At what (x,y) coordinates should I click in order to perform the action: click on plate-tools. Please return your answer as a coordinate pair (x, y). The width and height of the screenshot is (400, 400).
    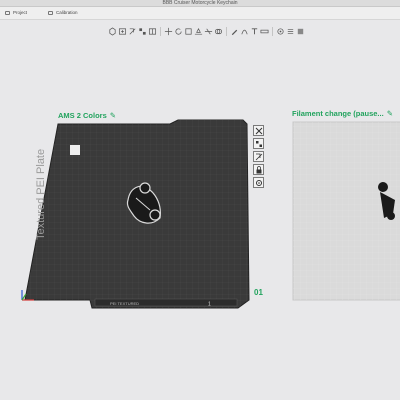
    Looking at the image, I should click on (259, 156).